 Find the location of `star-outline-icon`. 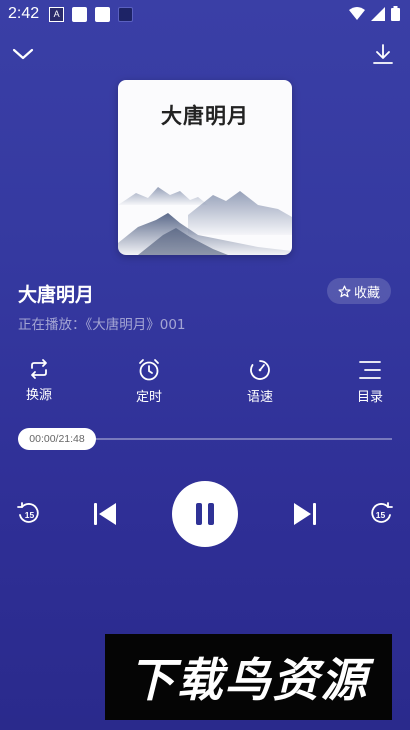

star-outline-icon is located at coordinates (344, 290).